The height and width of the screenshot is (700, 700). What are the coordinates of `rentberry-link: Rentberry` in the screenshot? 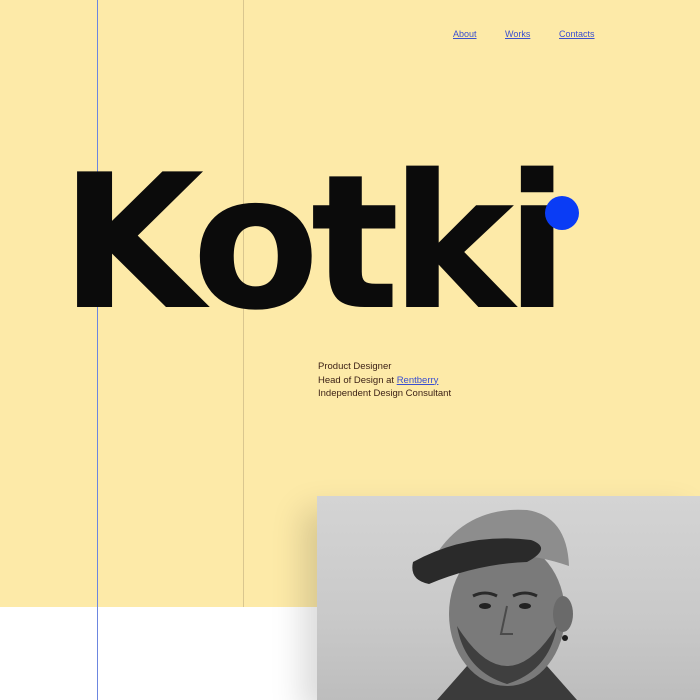 It's located at (418, 380).